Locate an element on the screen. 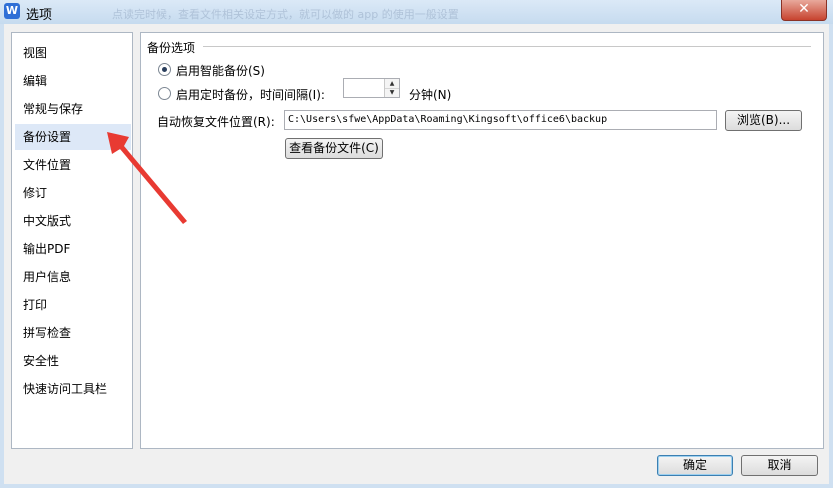  annotation-arrow-shape is located at coordinates (147, 178).